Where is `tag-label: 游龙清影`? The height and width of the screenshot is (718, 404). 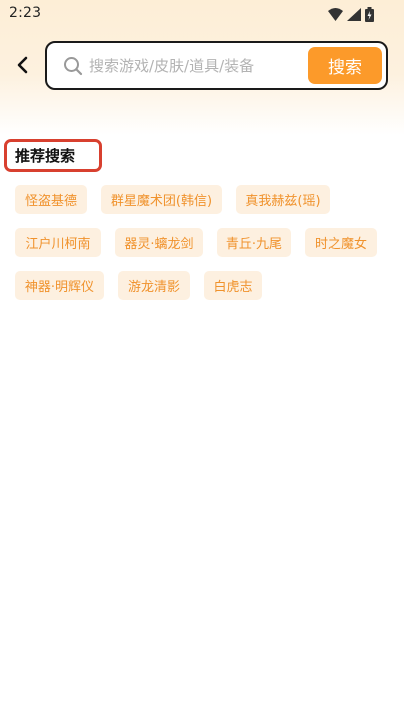
tag-label: 游龙清影 is located at coordinates (153, 287).